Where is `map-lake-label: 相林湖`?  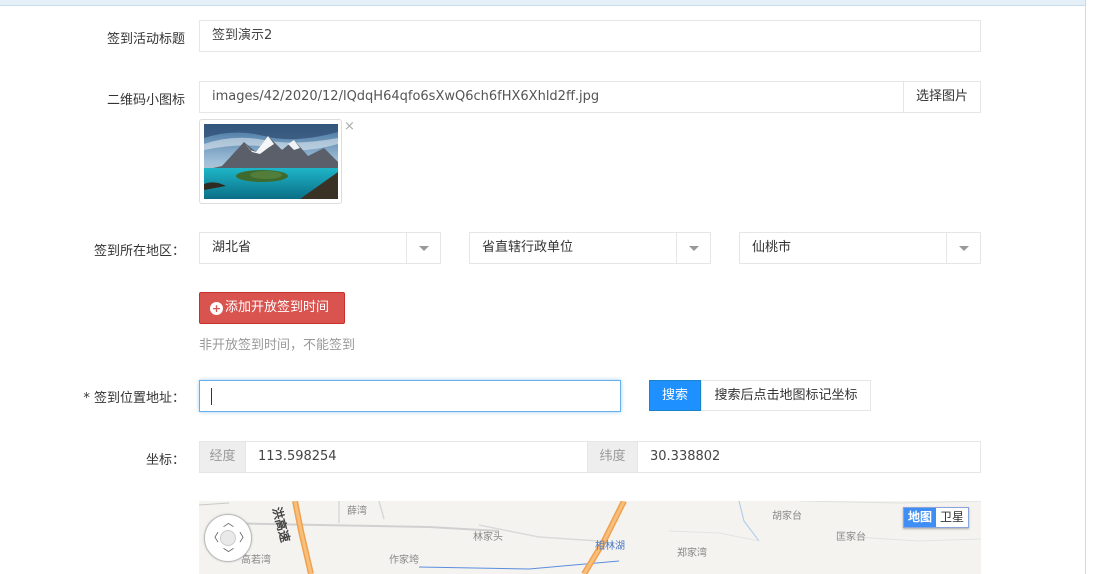
map-lake-label: 相林湖 is located at coordinates (610, 546).